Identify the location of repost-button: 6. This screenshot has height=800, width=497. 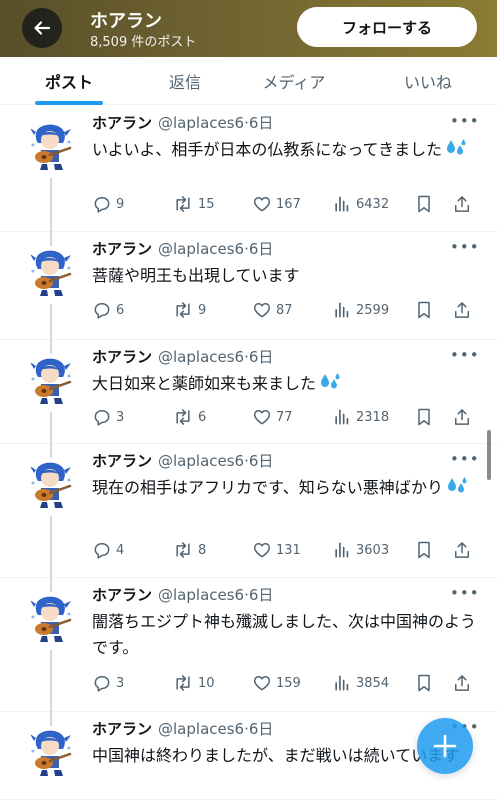
(189, 417).